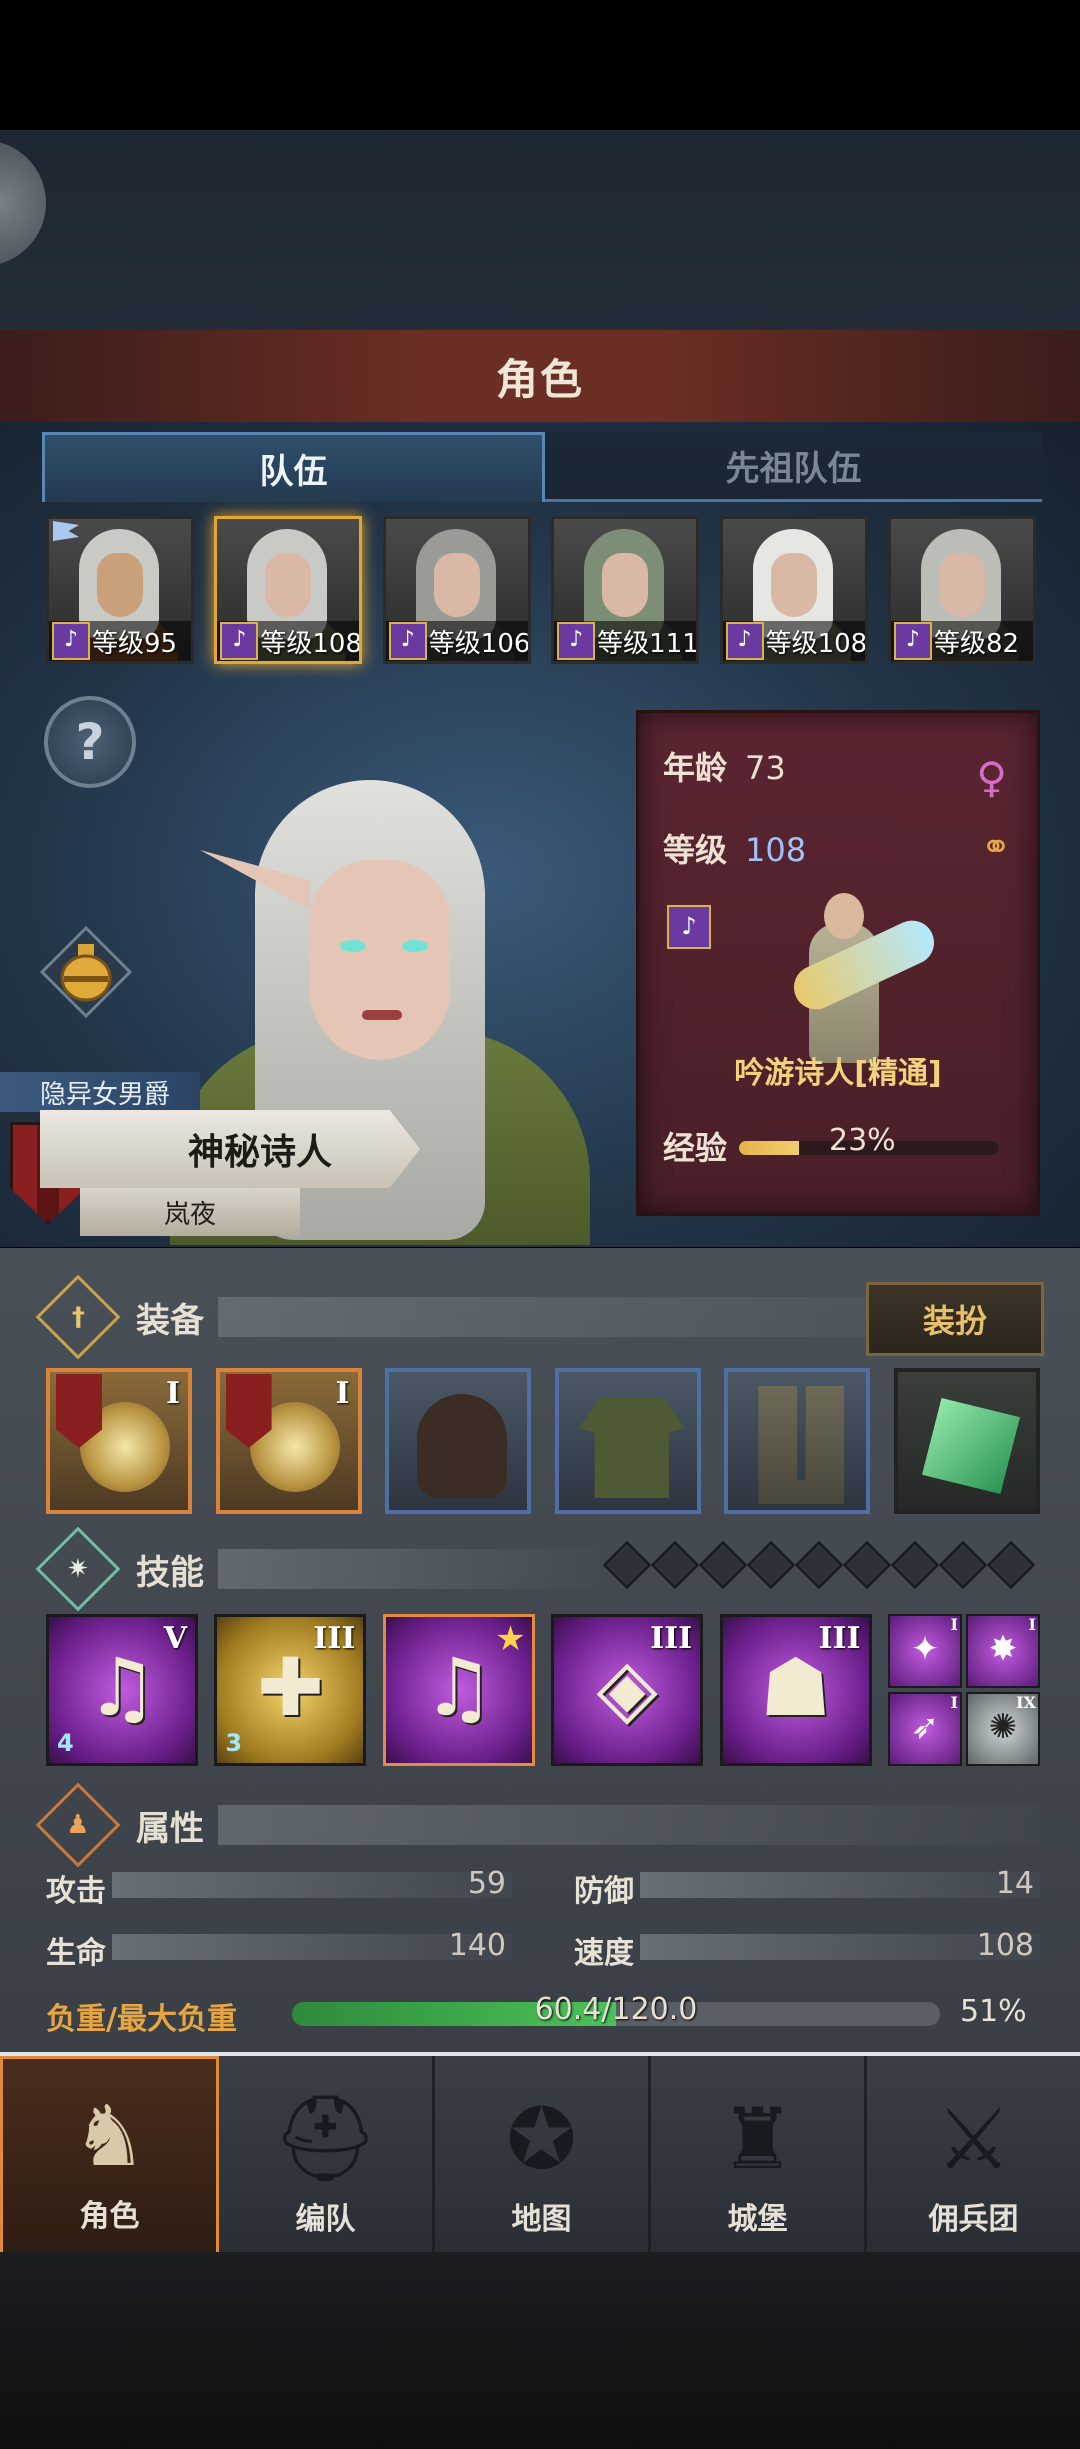 This screenshot has height=2449, width=1080. I want to click on attack-value: 59, so click(486, 1883).